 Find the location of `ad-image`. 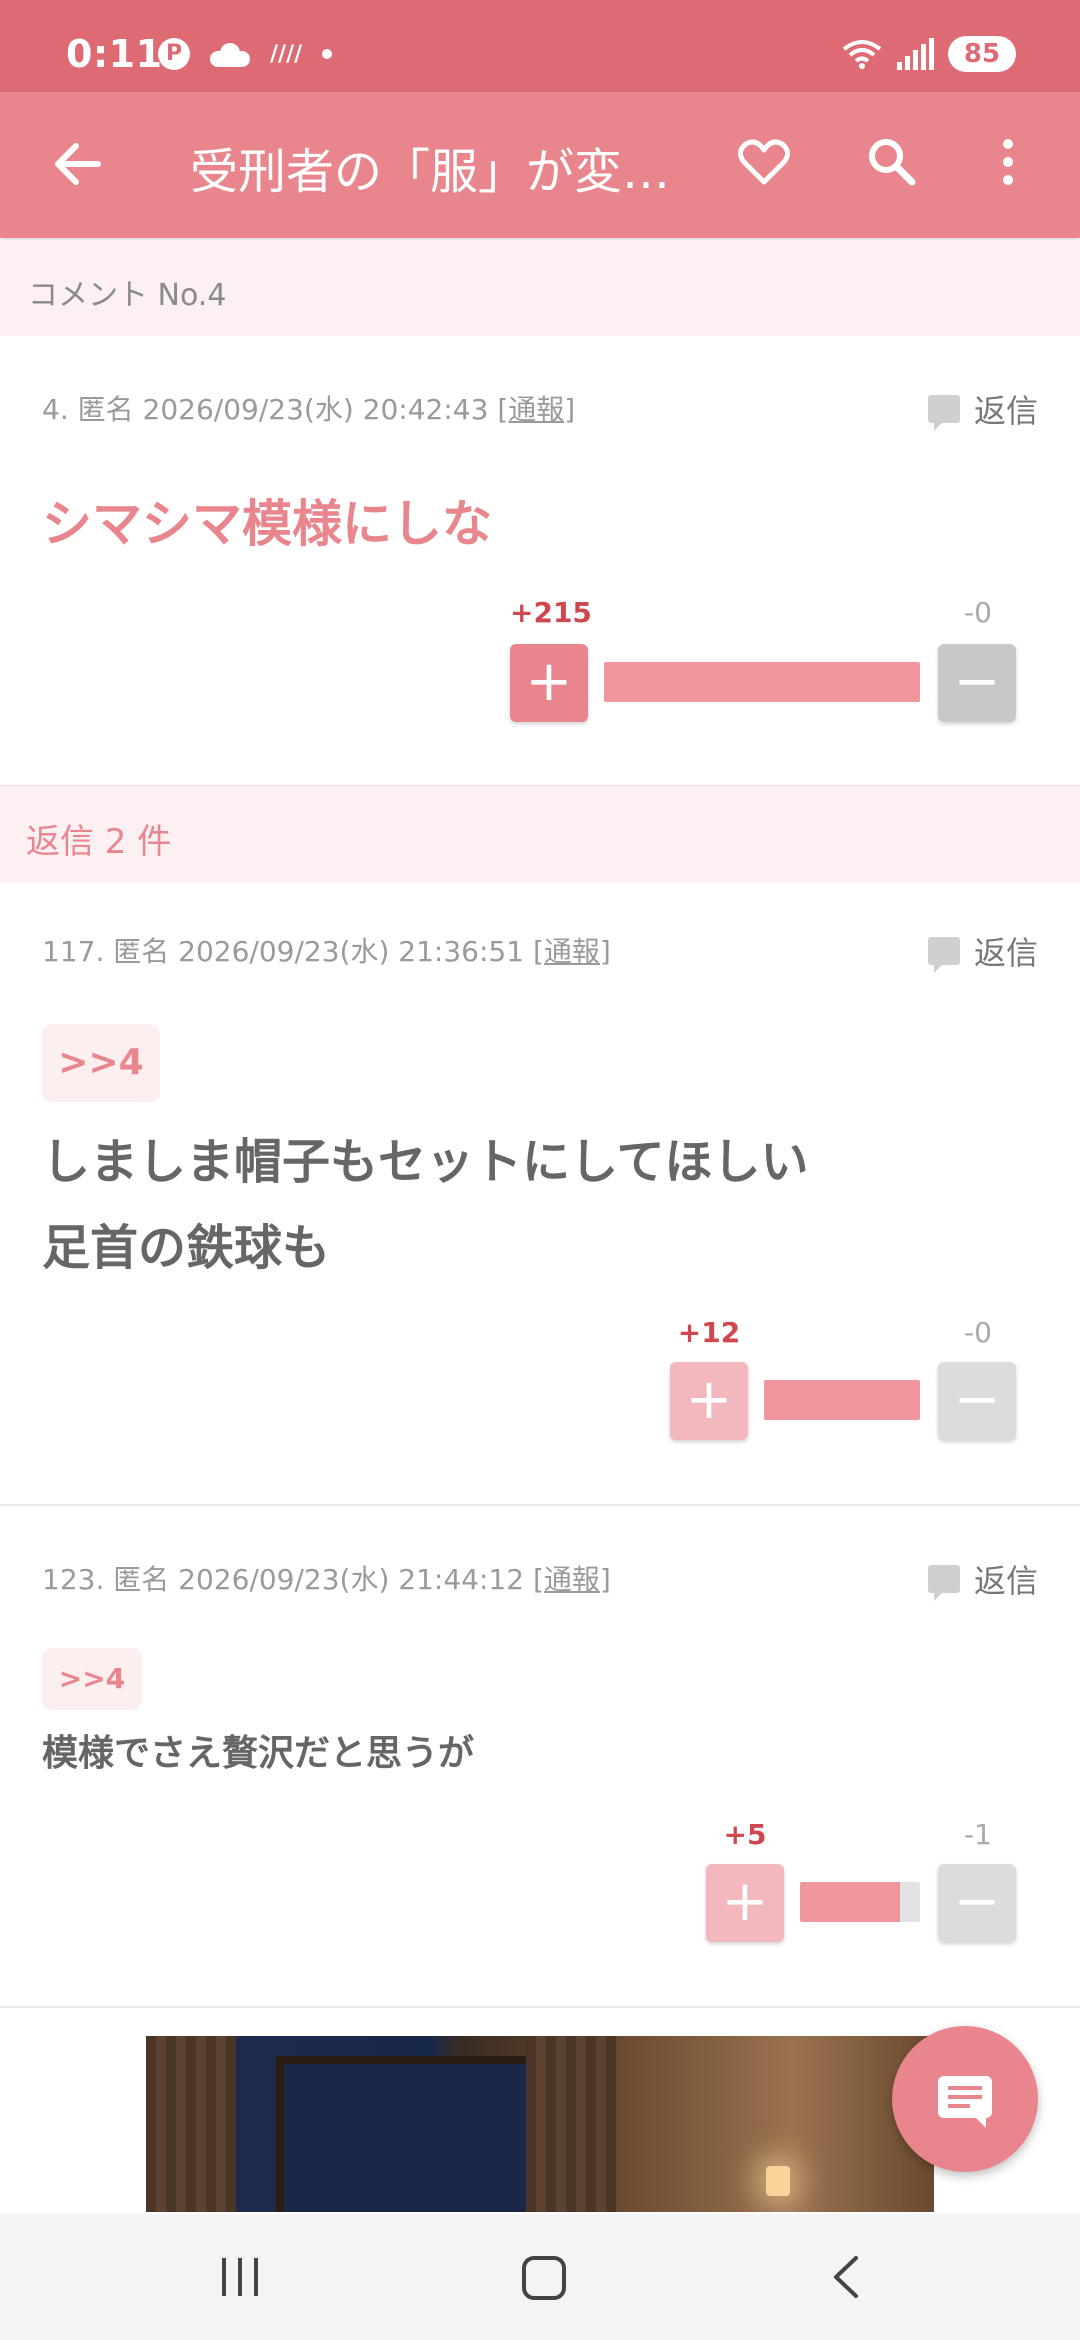

ad-image is located at coordinates (540, 2124).